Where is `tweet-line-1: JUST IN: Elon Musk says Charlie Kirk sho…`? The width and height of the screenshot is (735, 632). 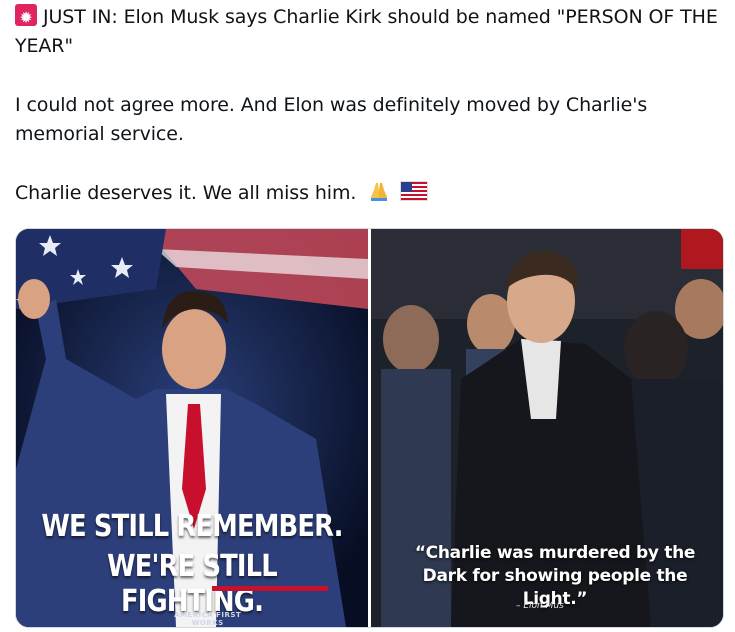 tweet-line-1: JUST IN: Elon Musk says Charlie Kirk sho… is located at coordinates (366, 31).